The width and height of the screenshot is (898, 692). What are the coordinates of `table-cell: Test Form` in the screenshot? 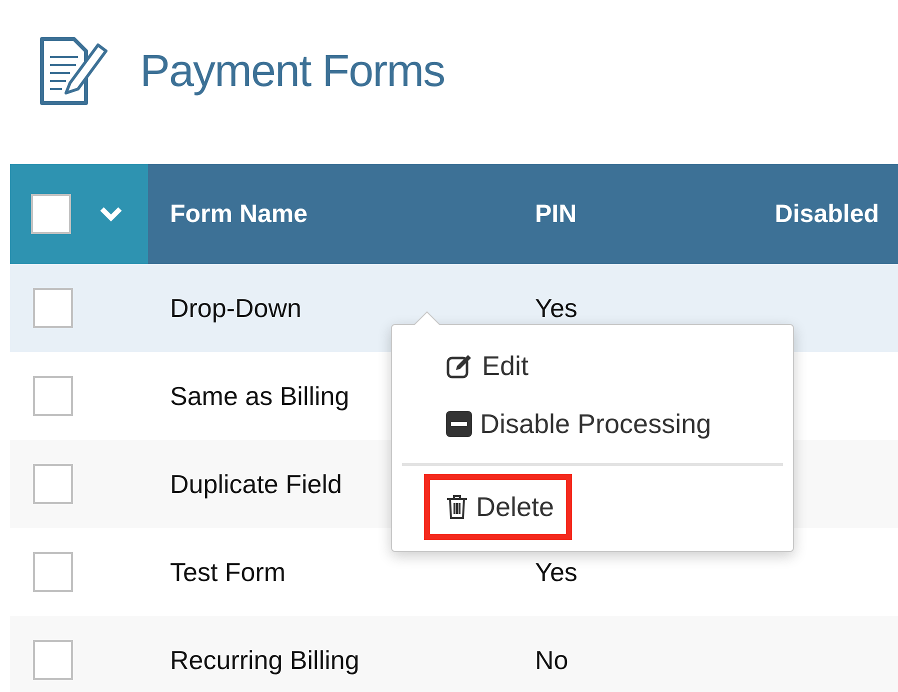 It's located at (228, 571).